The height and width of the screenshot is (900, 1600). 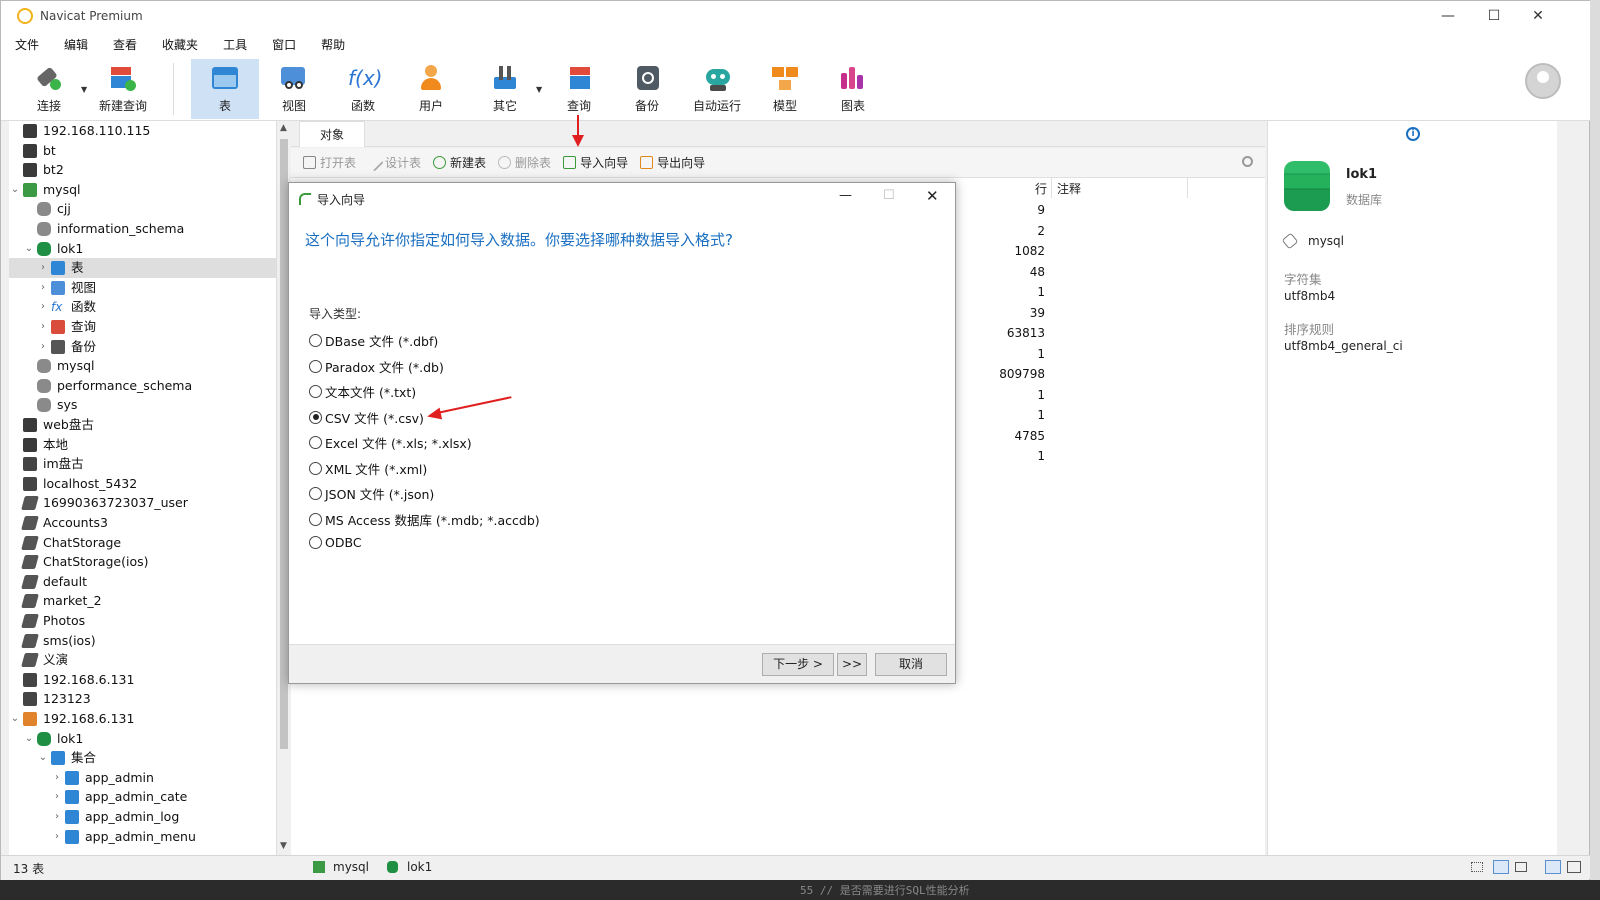 I want to click on delete-table-button: 删除表, so click(x=524, y=162).